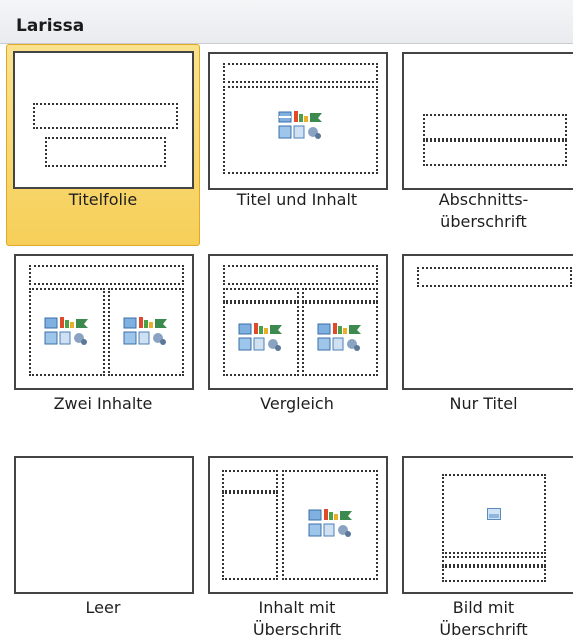 This screenshot has width=573, height=641. I want to click on picture-icon, so click(494, 514).